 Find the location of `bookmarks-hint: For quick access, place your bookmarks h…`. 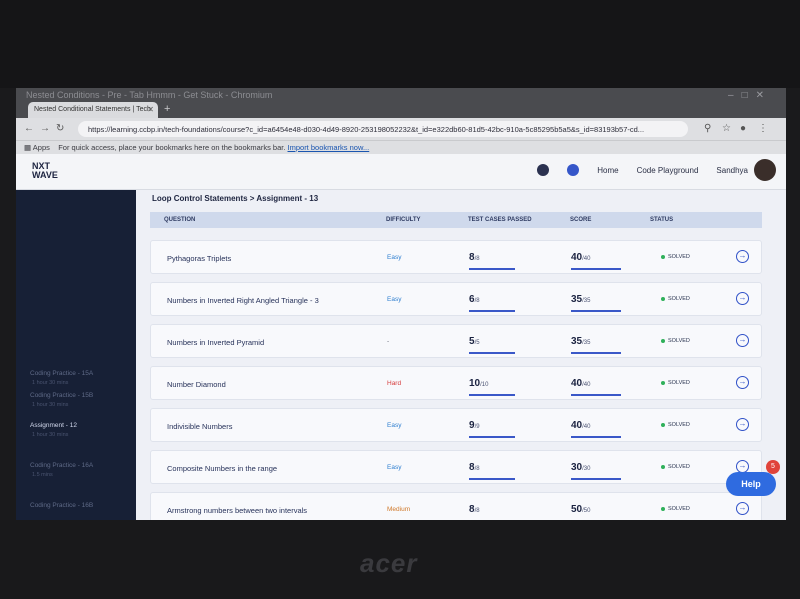

bookmarks-hint: For quick access, place your bookmarks h… is located at coordinates (172, 147).